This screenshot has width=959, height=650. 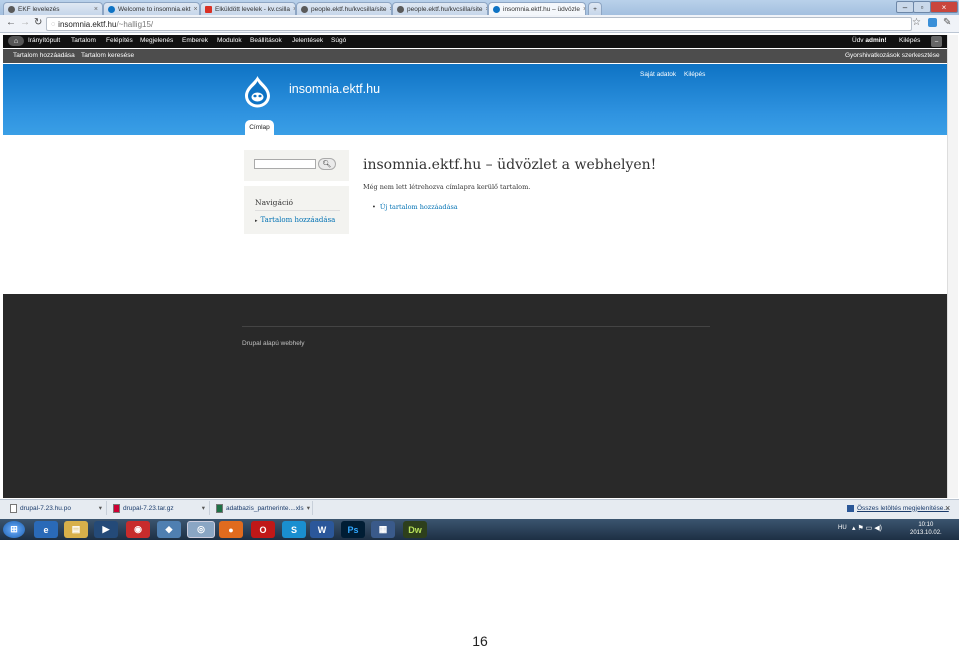 What do you see at coordinates (541, 9) in the screenshot?
I see `tab-label: insomnia.ektf.hu – üdvözle` at bounding box center [541, 9].